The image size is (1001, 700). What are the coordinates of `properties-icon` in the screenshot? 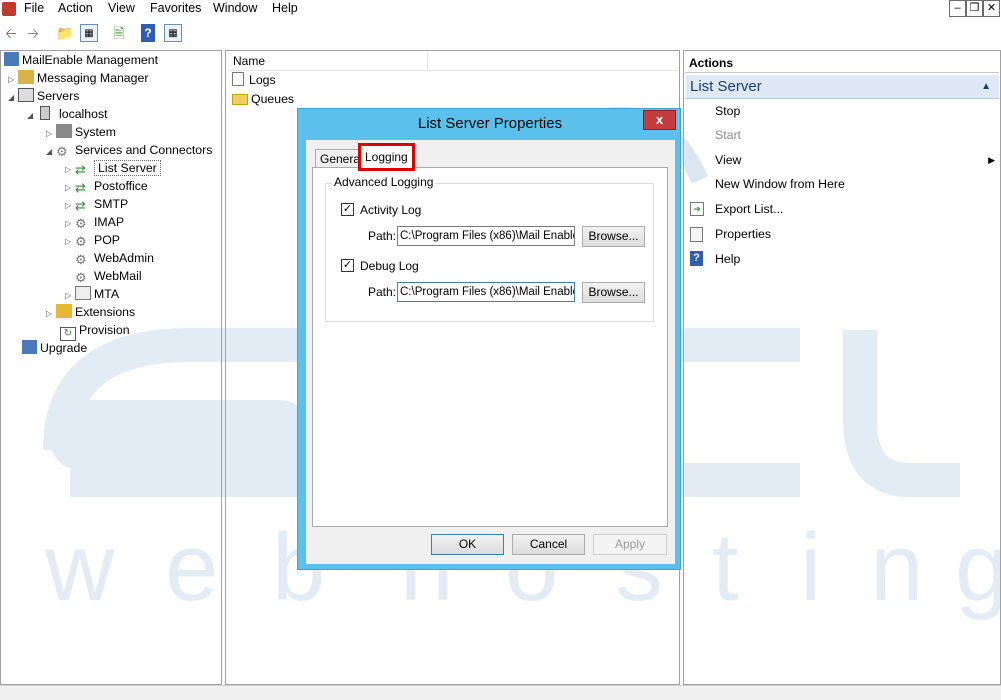 It's located at (696, 234).